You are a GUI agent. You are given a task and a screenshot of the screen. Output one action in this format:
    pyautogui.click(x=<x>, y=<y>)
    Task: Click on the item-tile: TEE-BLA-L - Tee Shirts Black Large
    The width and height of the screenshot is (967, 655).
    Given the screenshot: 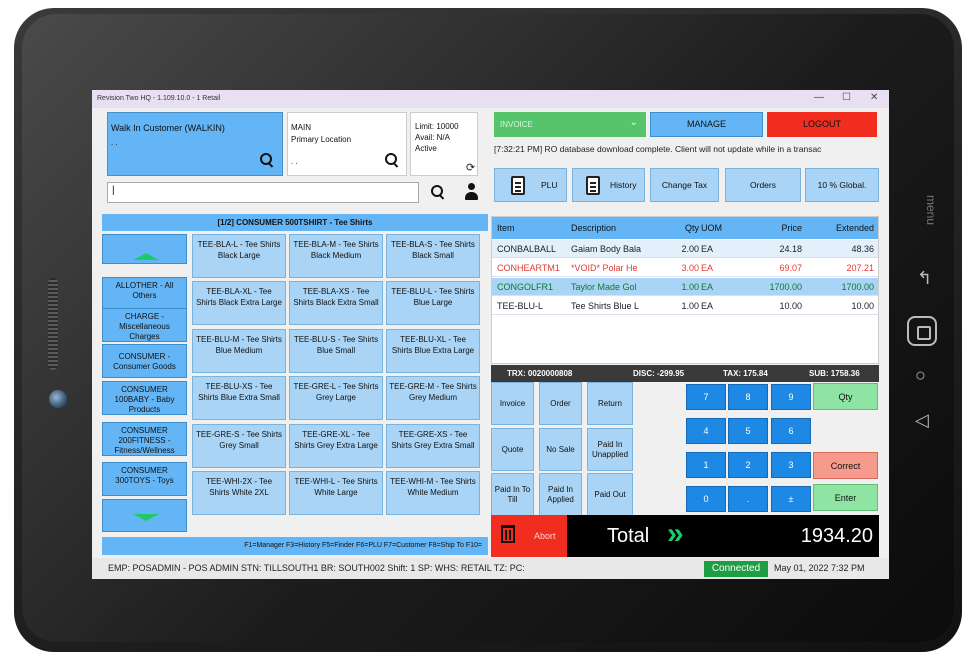 What is the action you would take?
    pyautogui.click(x=239, y=256)
    